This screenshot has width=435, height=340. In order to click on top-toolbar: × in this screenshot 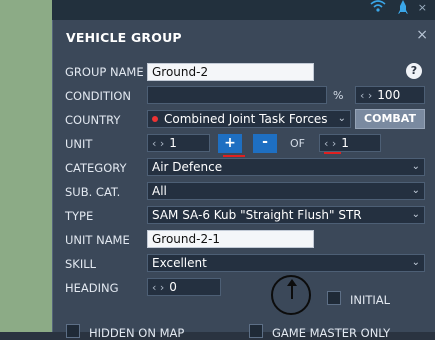, I will do `click(243, 10)`.